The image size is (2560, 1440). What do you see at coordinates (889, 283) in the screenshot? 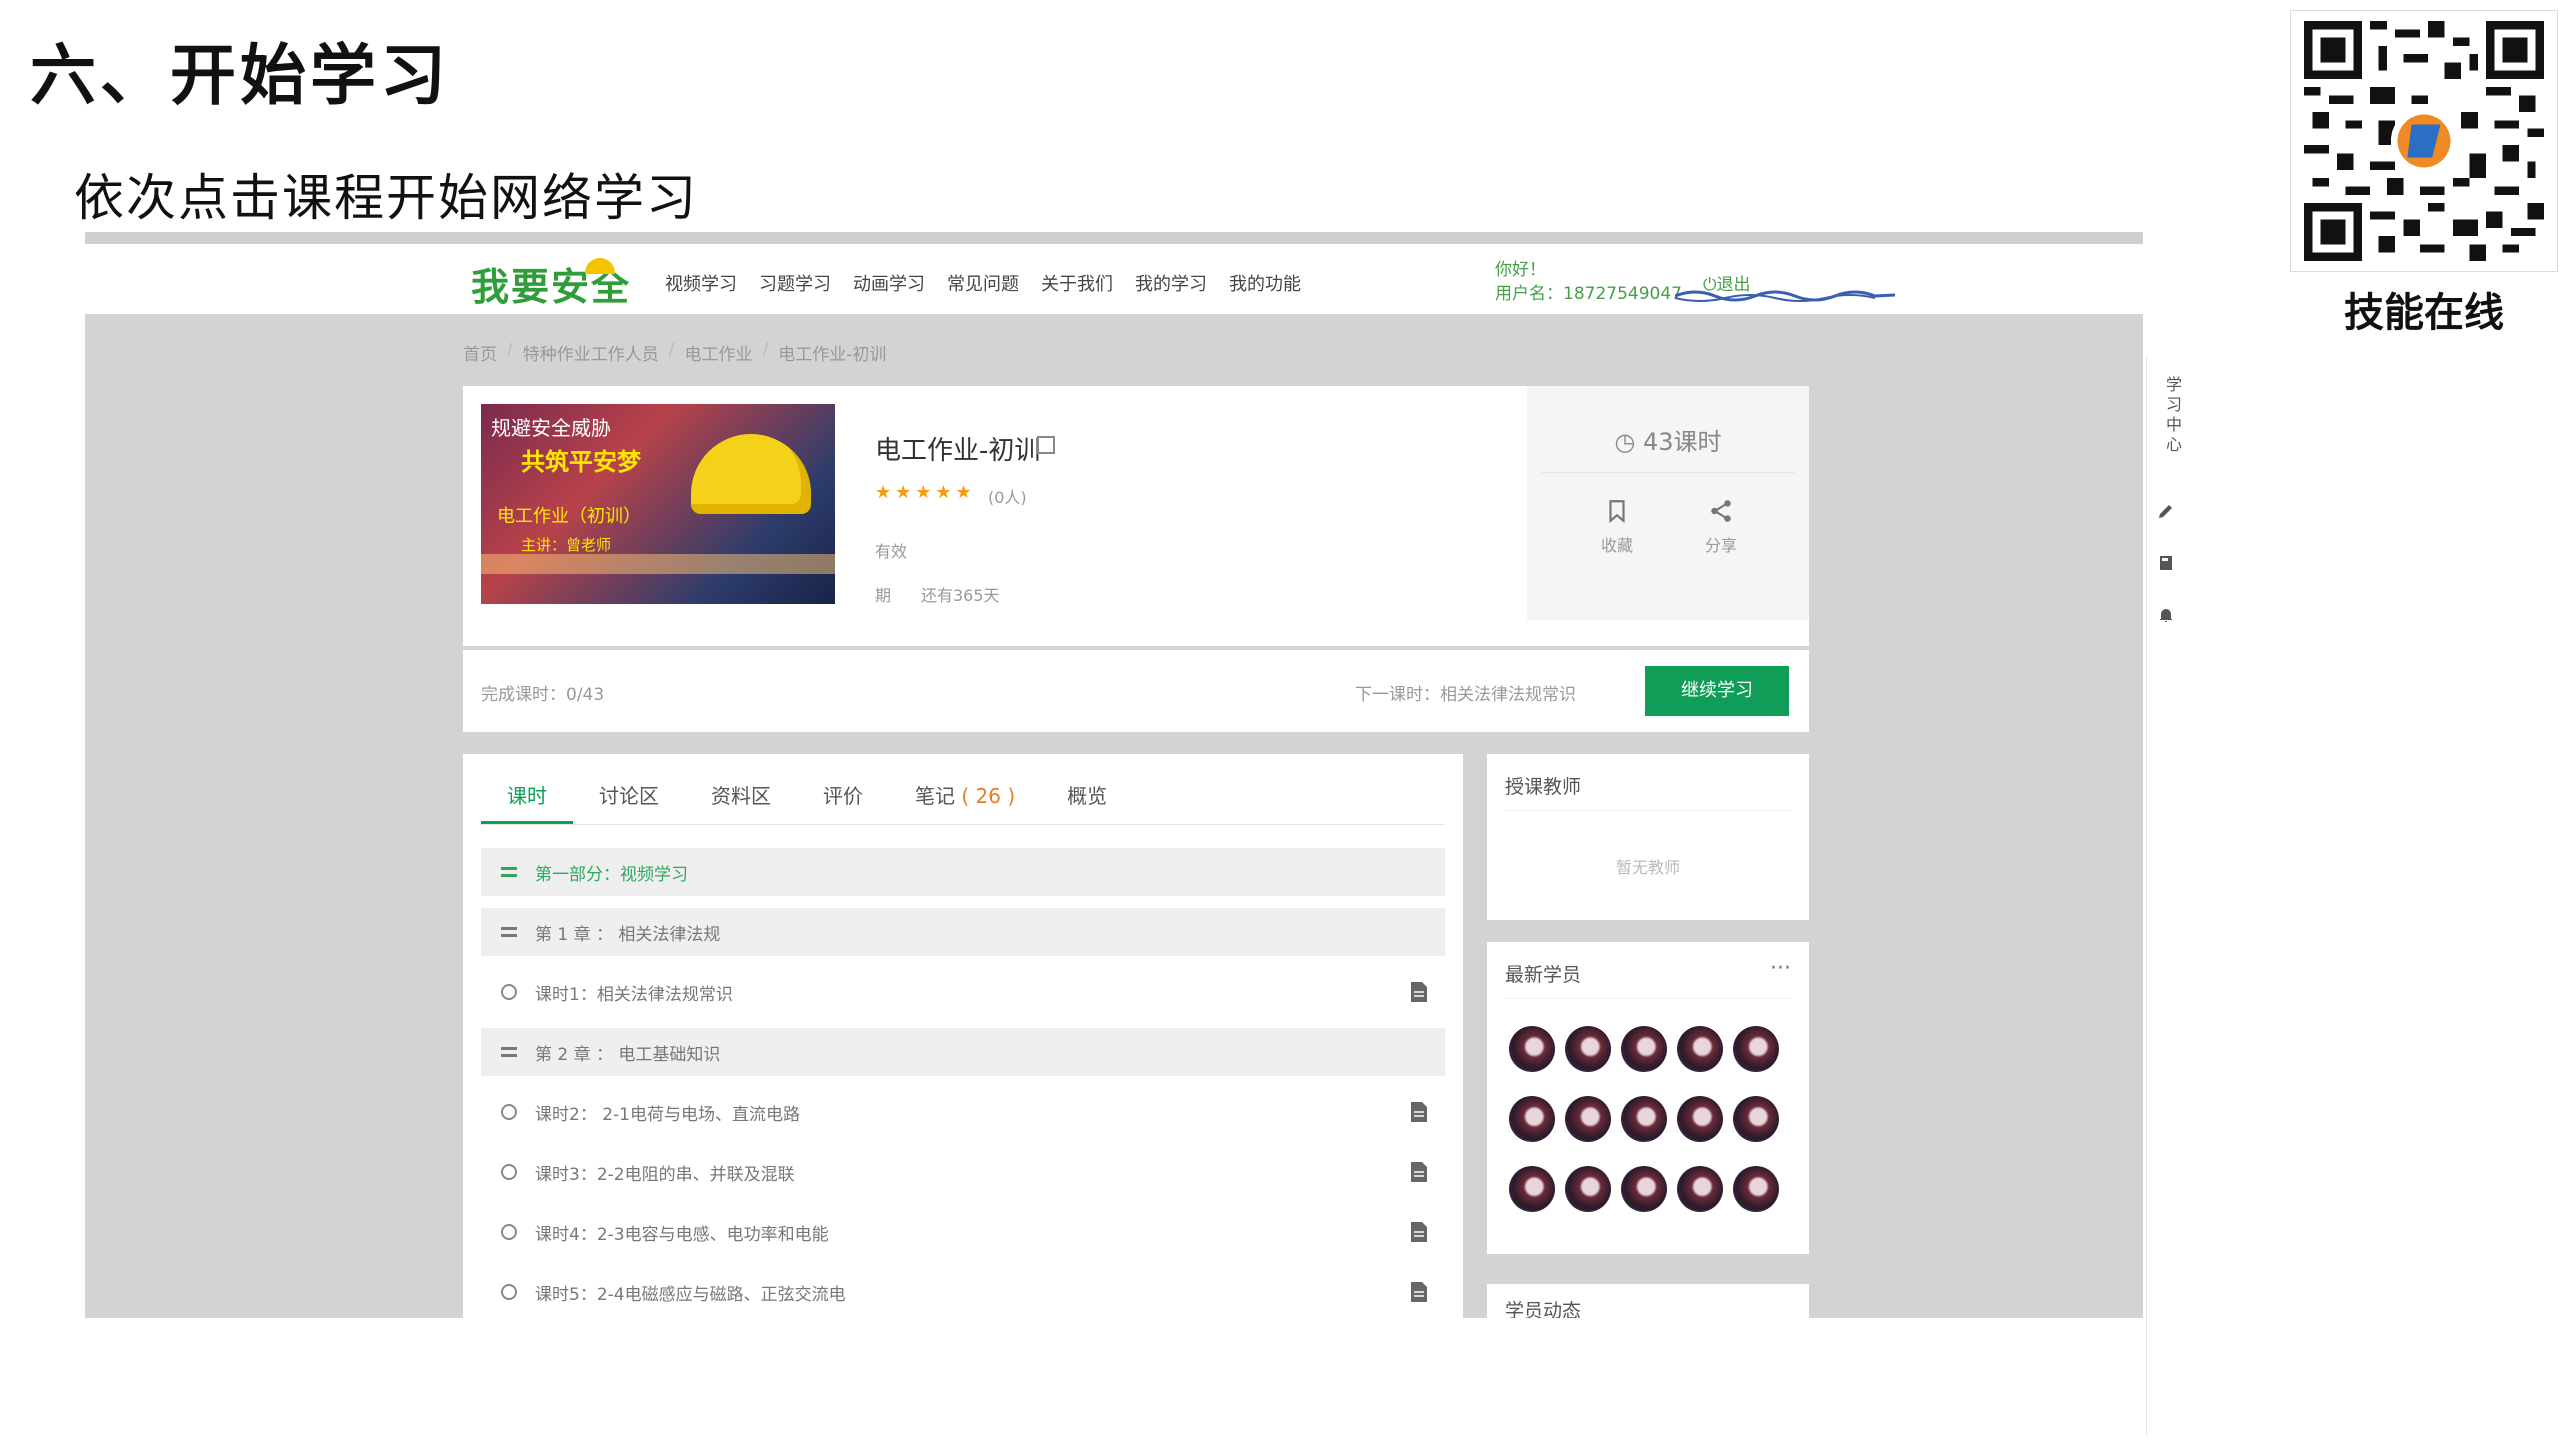
I see `nav-animation-learning: 动画学习` at bounding box center [889, 283].